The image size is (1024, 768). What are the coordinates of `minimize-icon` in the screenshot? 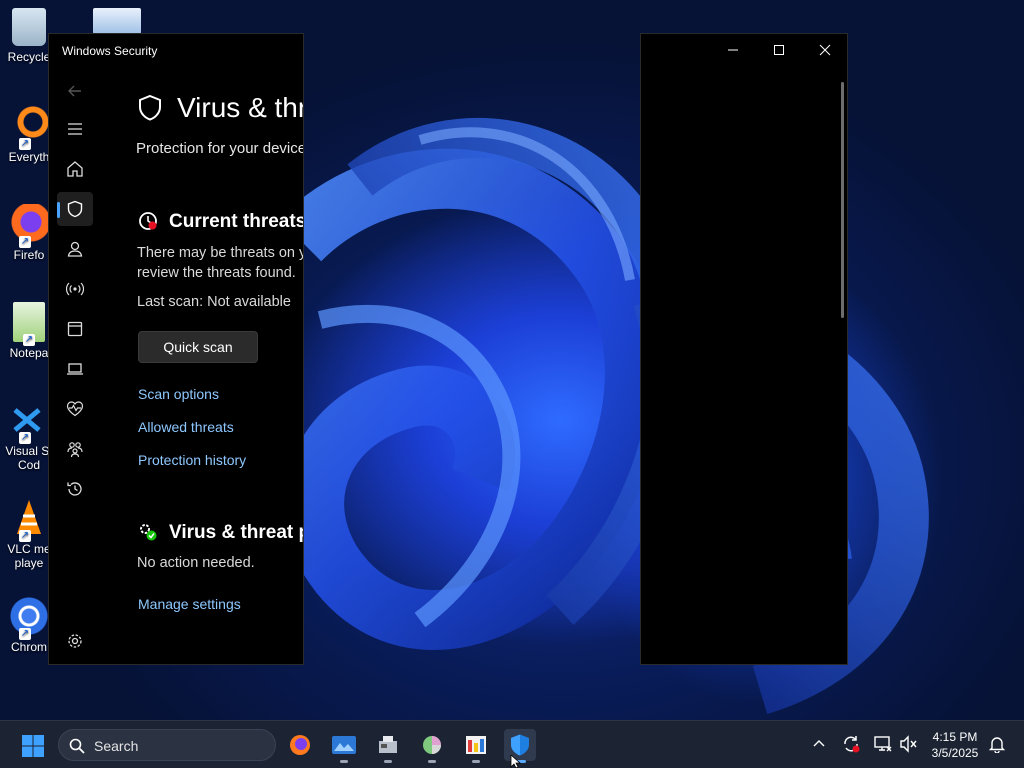 It's located at (733, 50).